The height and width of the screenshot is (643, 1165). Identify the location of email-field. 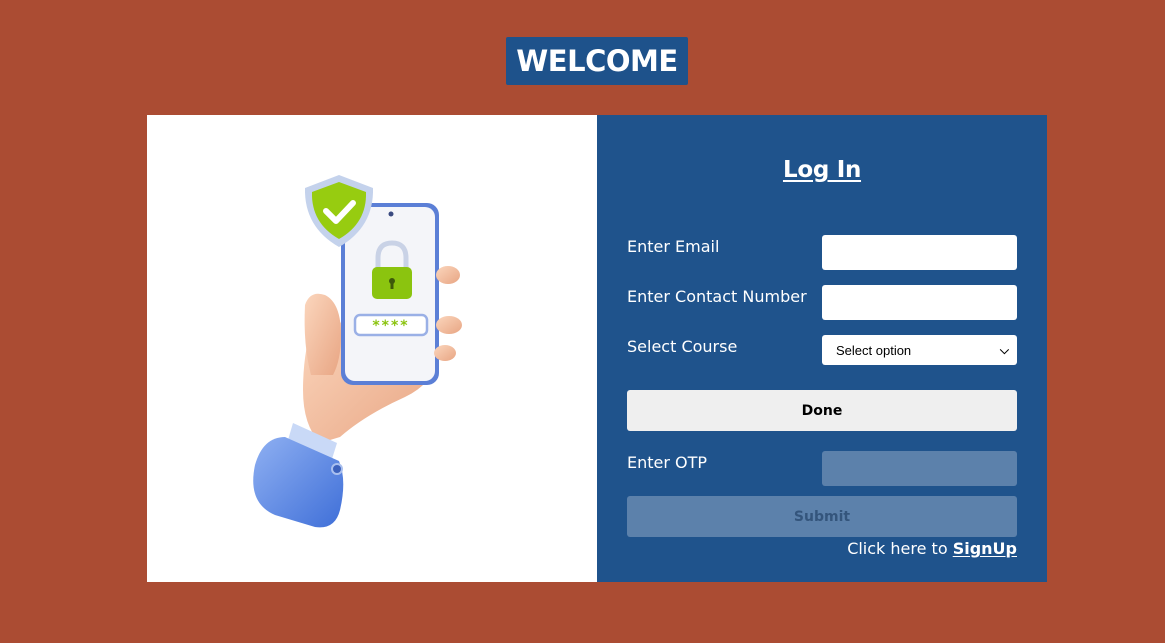
(919, 252).